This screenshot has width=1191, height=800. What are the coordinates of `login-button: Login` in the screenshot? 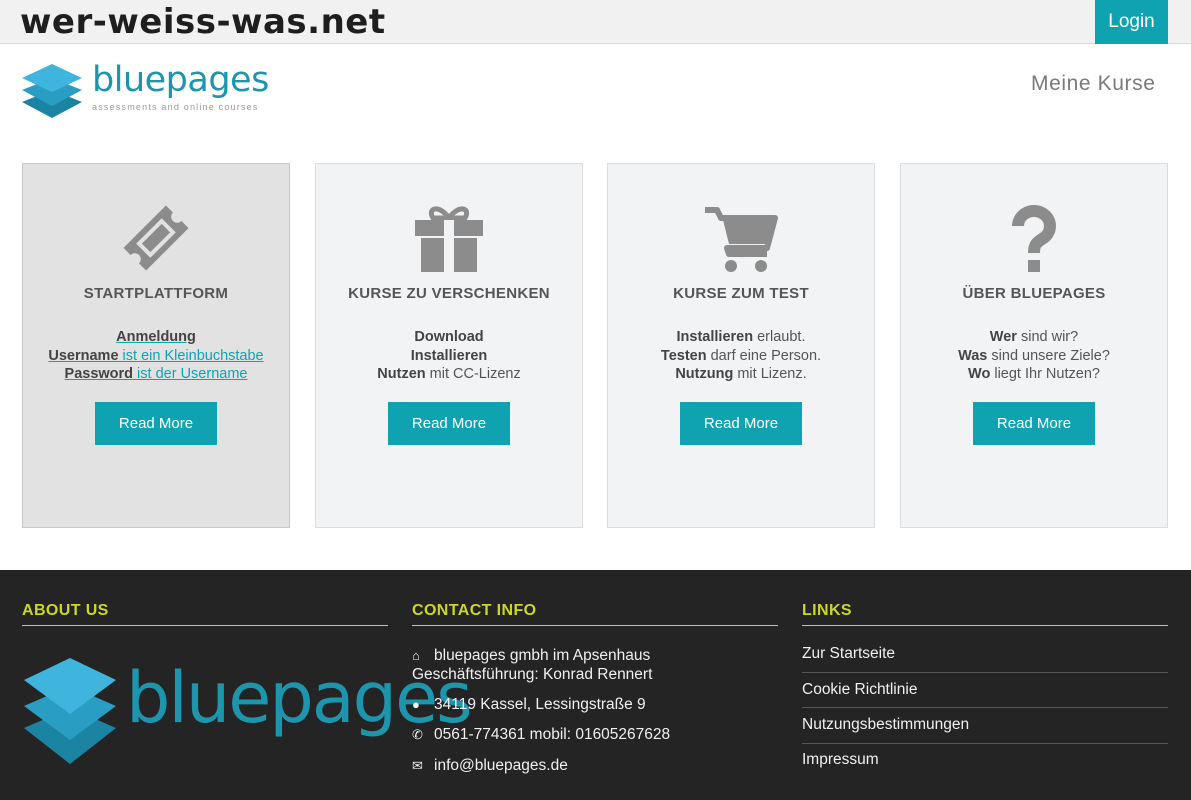 It's located at (1131, 22).